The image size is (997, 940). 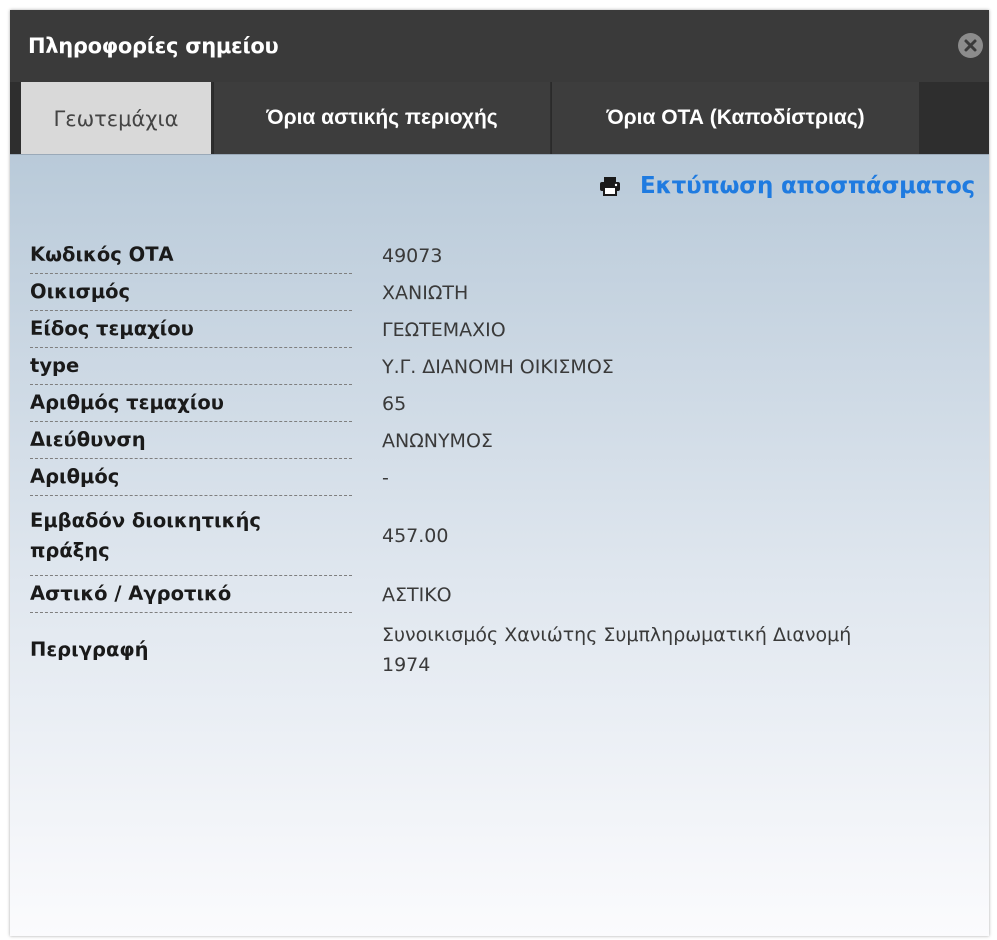 I want to click on field-value: ΧΑΝΙΩΤΗ, so click(x=425, y=292).